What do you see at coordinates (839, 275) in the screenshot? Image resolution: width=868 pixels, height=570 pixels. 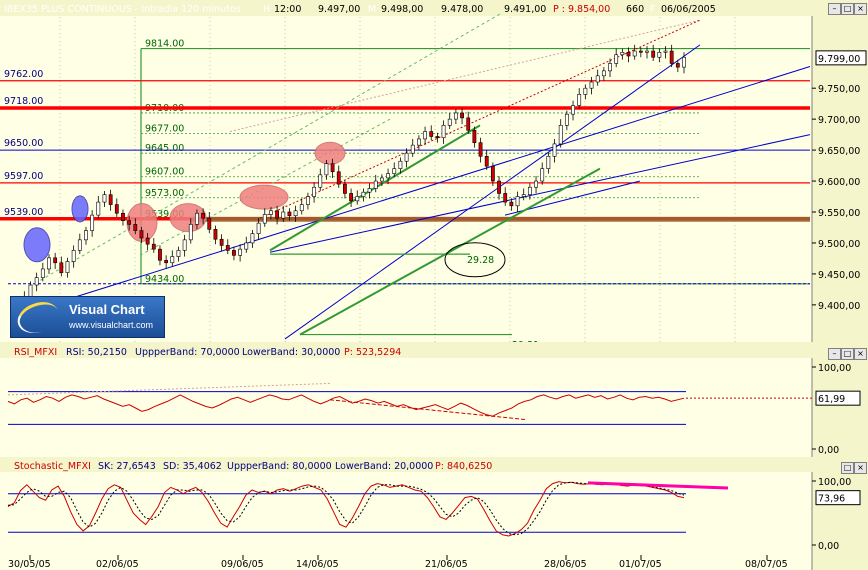 I see `price-tick-label: 9.450,00` at bounding box center [839, 275].